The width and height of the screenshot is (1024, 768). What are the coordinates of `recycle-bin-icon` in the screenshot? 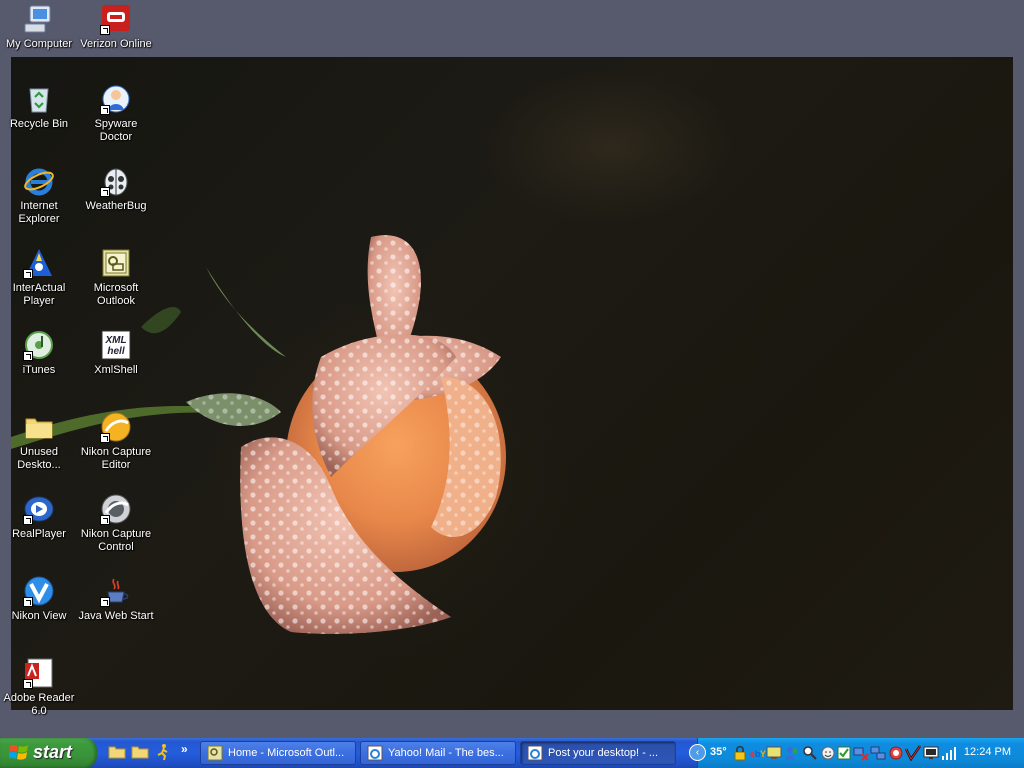 It's located at (39, 99).